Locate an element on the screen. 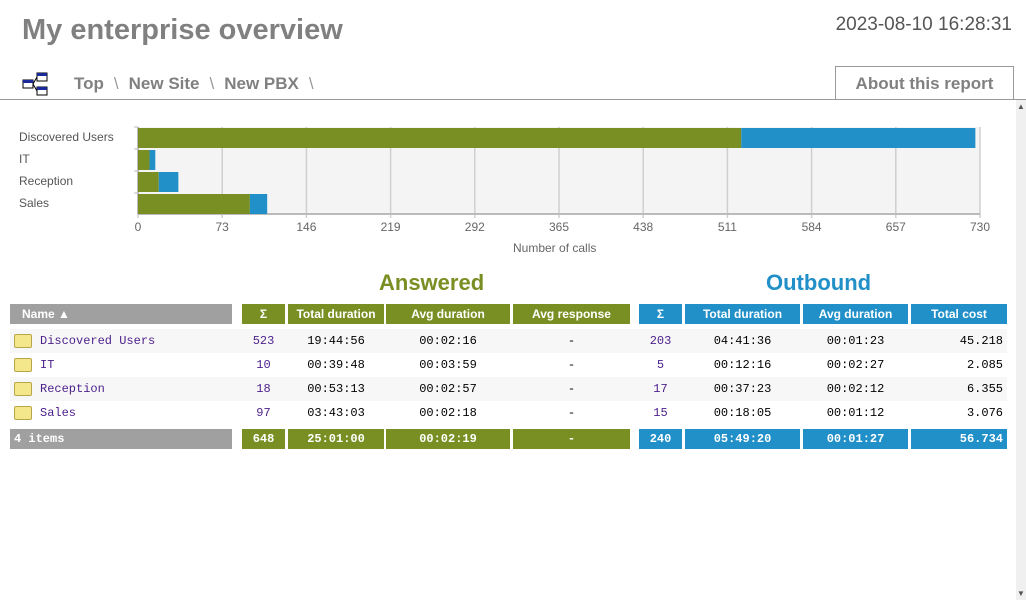 The width and height of the screenshot is (1026, 600). column-header-answered-total-duration: Total duration is located at coordinates (336, 314).